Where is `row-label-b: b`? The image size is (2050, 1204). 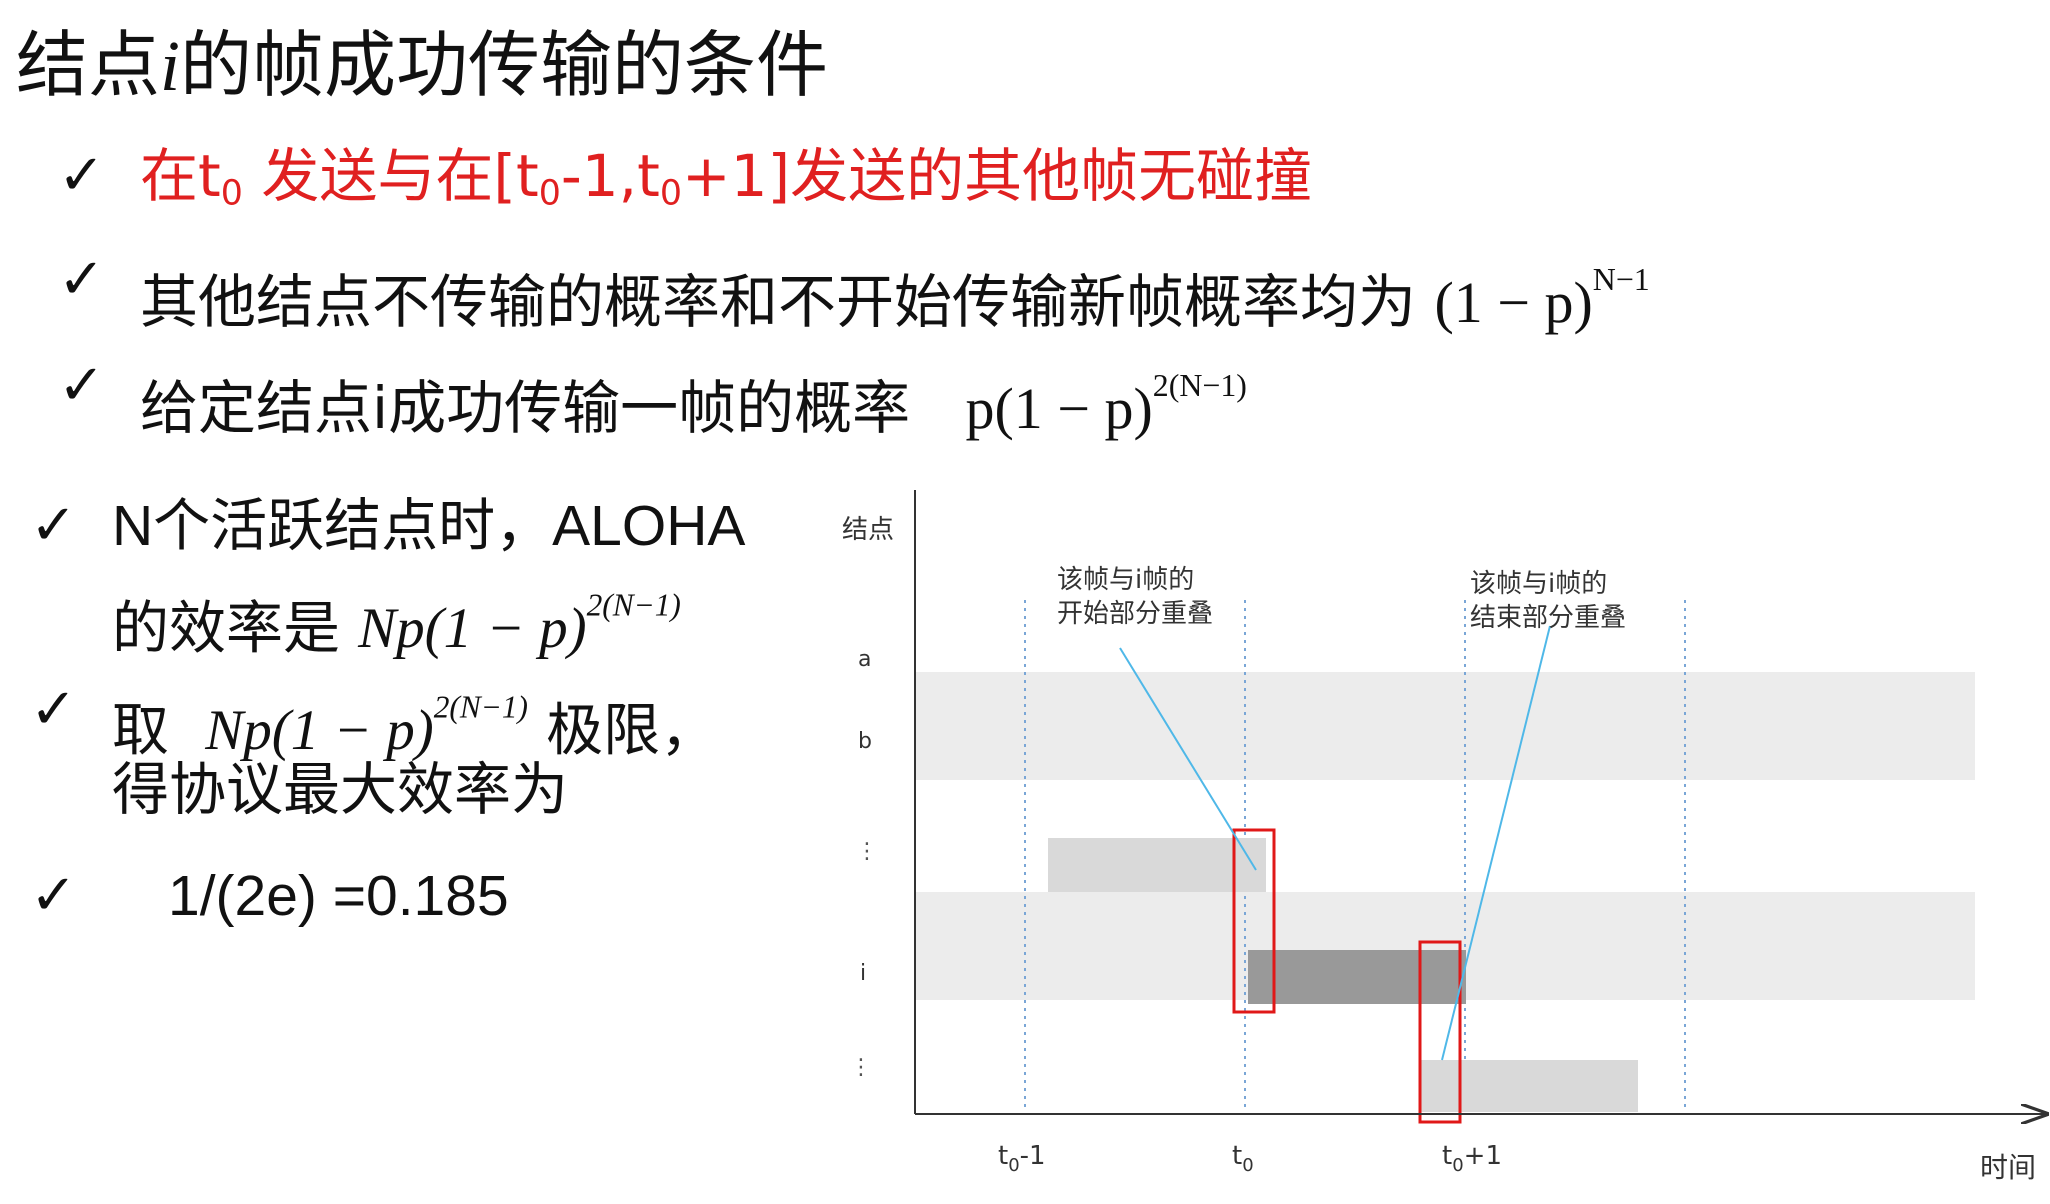
row-label-b: b is located at coordinates (865, 741).